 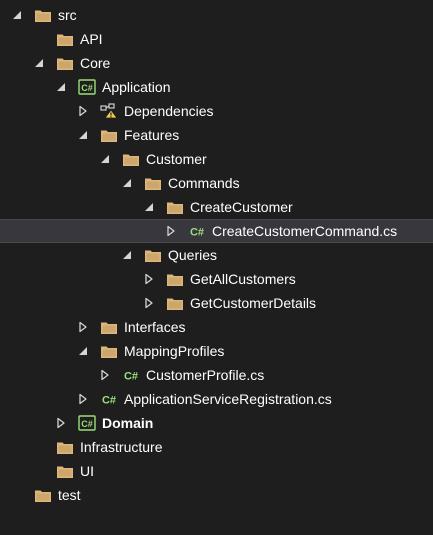 I want to click on tree-item-label: Dependencies, so click(x=169, y=111).